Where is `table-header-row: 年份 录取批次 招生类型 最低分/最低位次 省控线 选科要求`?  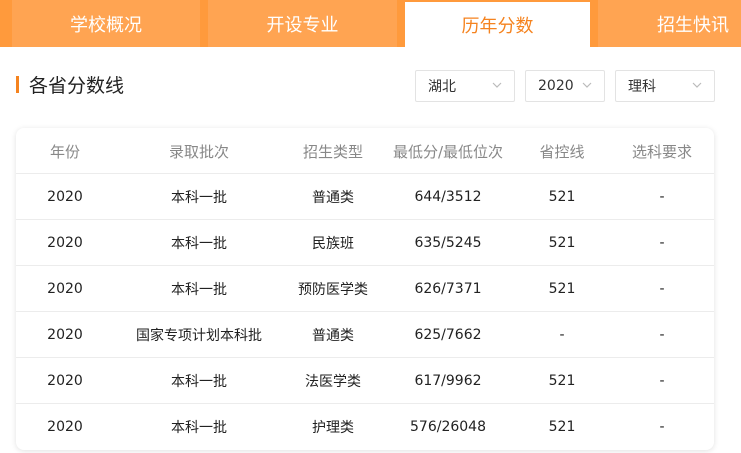
table-header-row: 年份 录取批次 招生类型 最低分/最低位次 省控线 选科要求 is located at coordinates (365, 151).